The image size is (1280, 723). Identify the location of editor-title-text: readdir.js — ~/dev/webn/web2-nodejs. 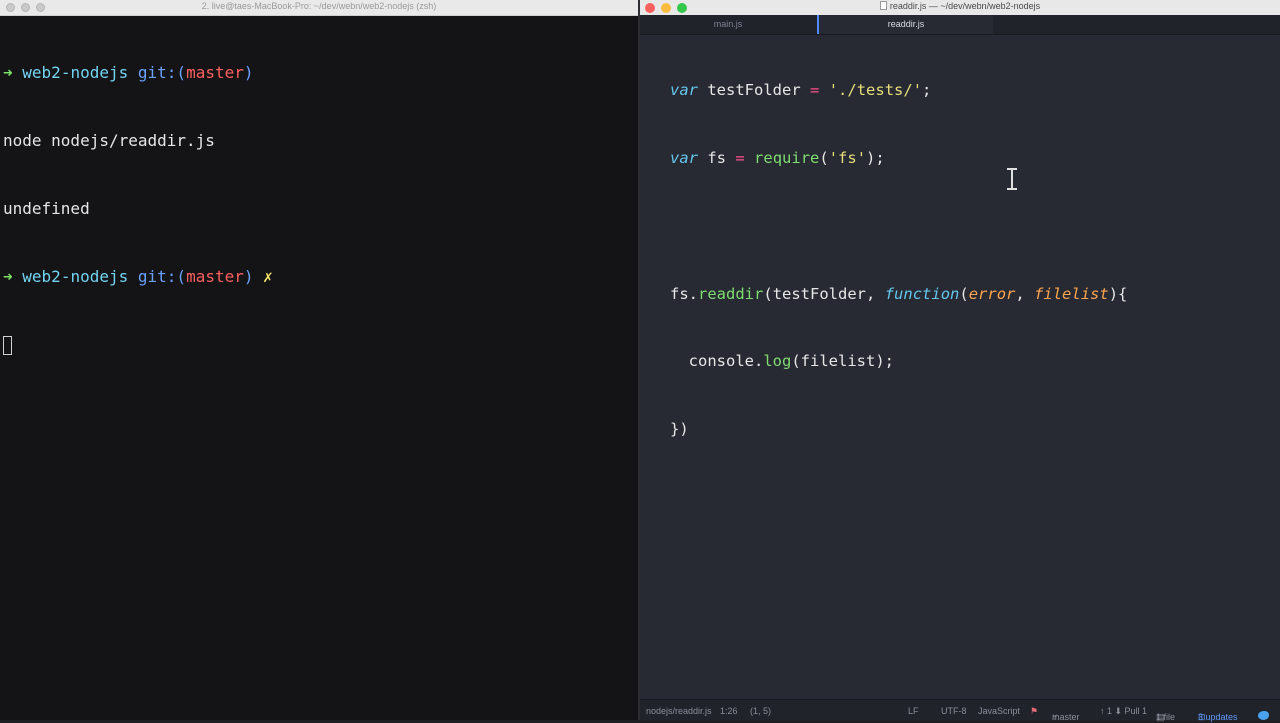
(965, 6).